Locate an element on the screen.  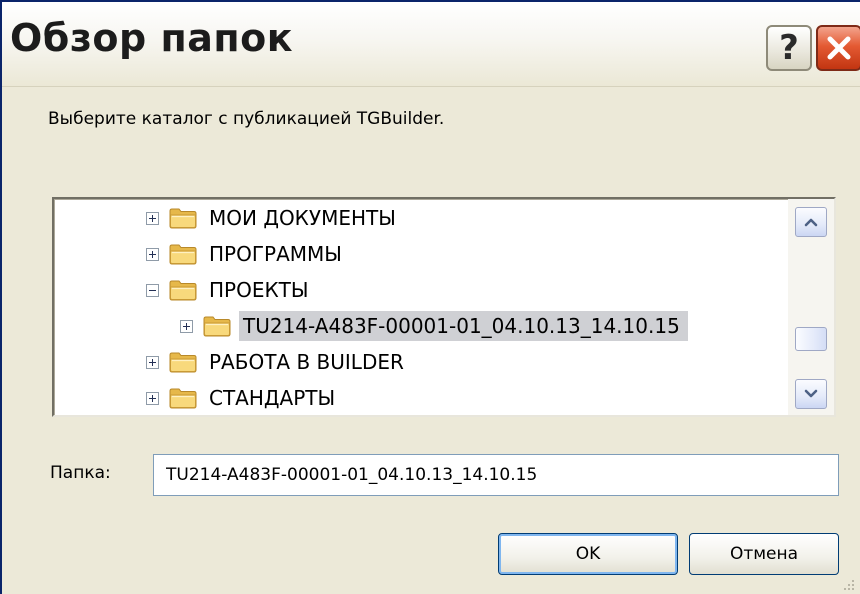
tree-item-label: TU214-A483F-00001-01_04.10.13_14.10.15 is located at coordinates (463, 326).